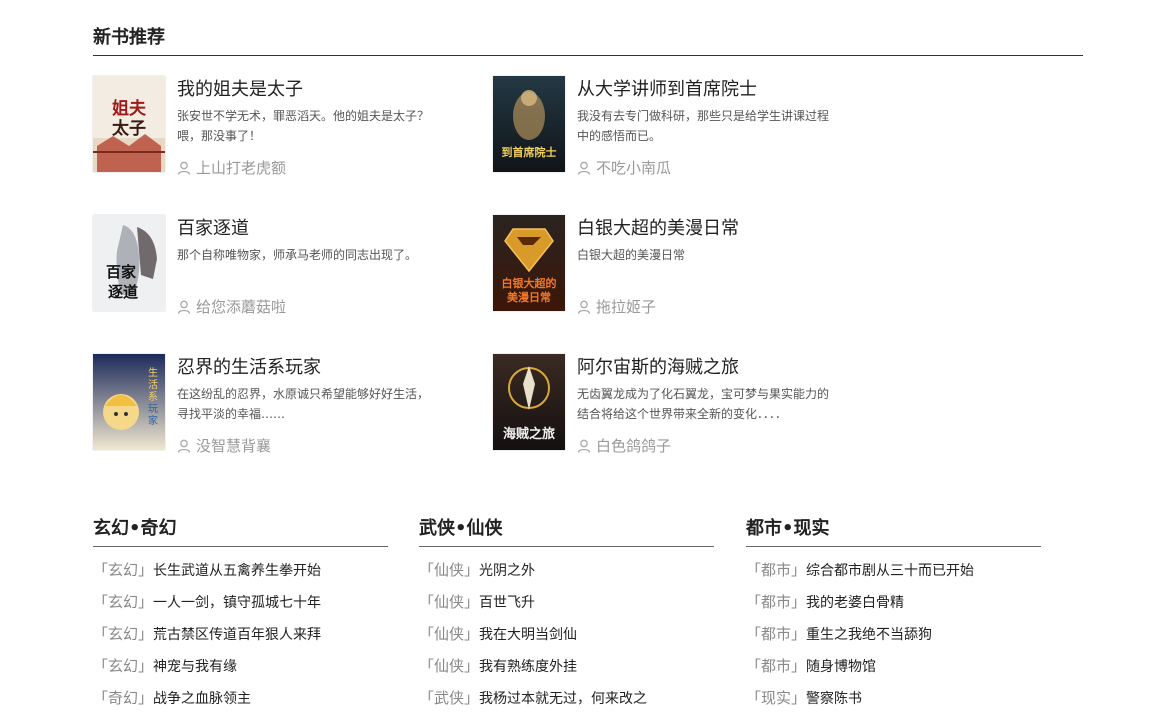 The height and width of the screenshot is (722, 1175). What do you see at coordinates (449, 698) in the screenshot?
I see `genre-tag: 「武侠」` at bounding box center [449, 698].